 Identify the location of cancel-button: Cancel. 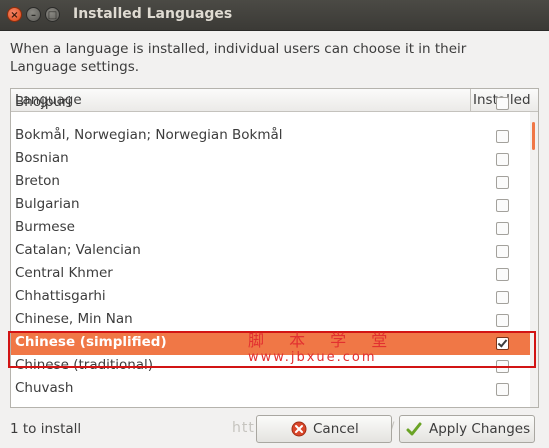
(324, 429).